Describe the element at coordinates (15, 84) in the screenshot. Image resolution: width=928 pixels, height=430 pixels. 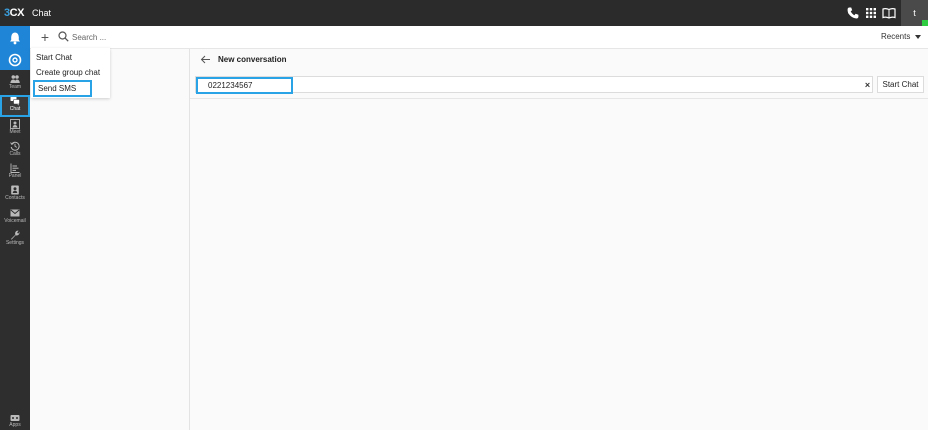
I see `rail-item-team: Team` at that location.